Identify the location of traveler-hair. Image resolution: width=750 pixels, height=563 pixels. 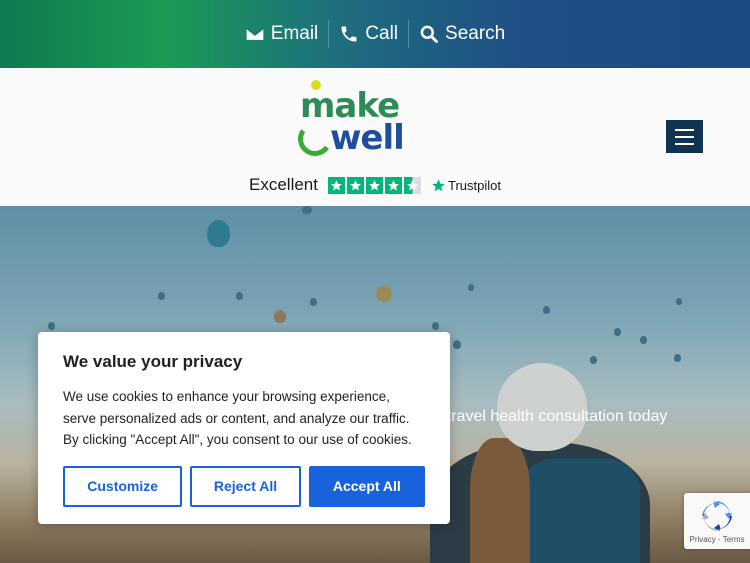
(500, 500).